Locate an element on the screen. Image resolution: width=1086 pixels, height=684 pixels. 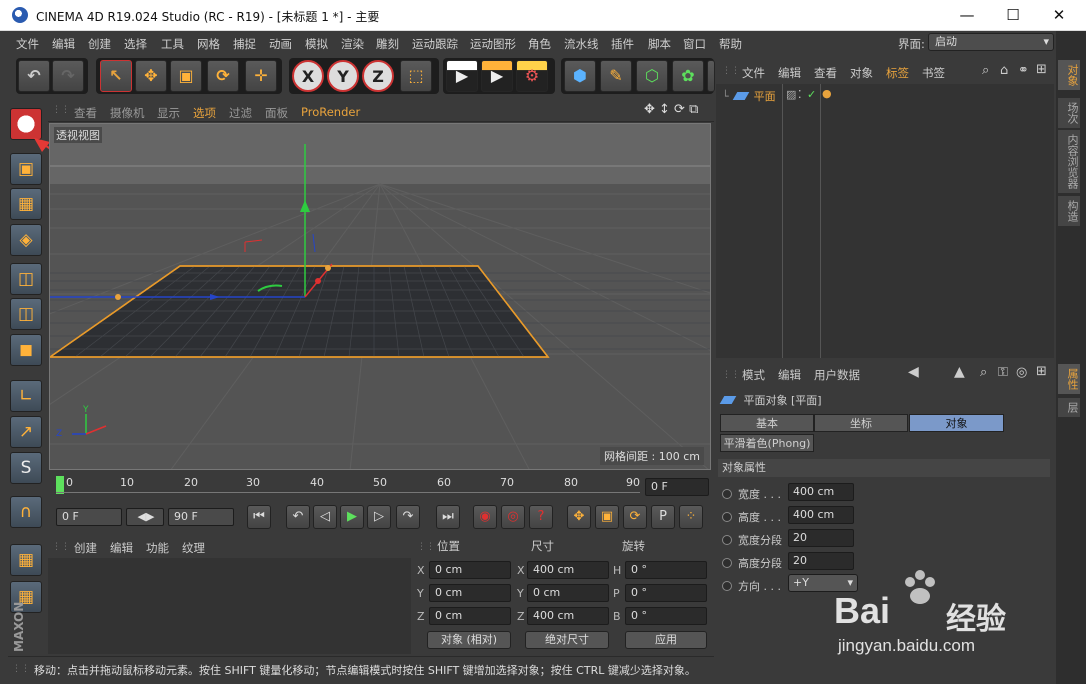
pos-z-field: 0 cm is located at coordinates (470, 616).